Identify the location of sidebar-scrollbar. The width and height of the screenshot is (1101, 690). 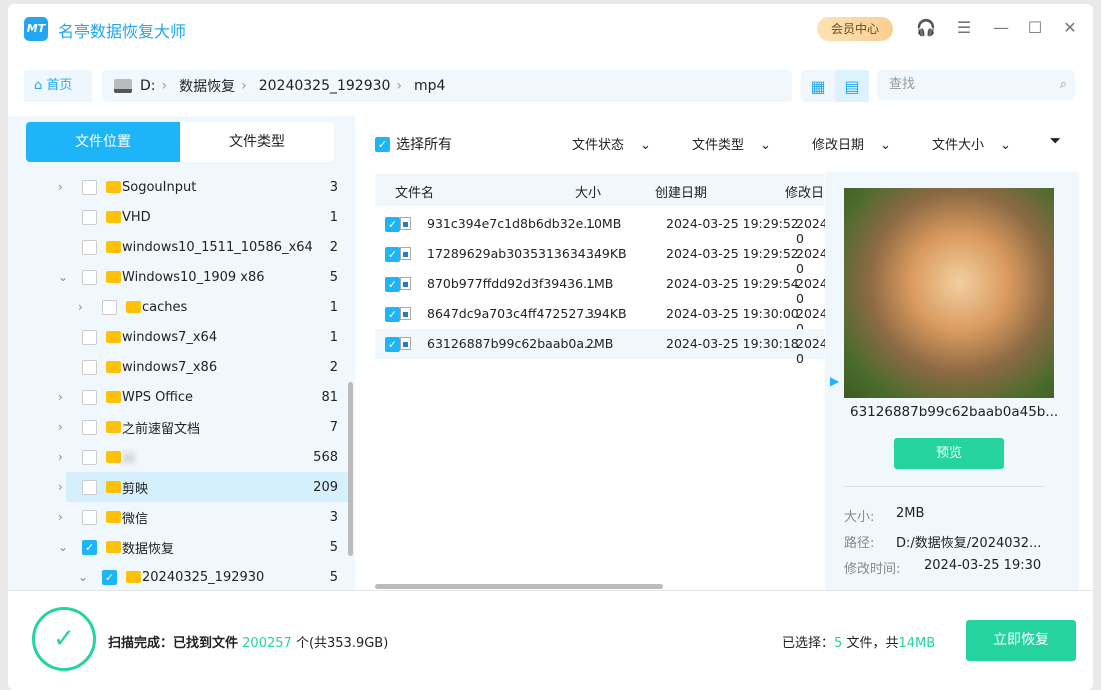
(350, 469).